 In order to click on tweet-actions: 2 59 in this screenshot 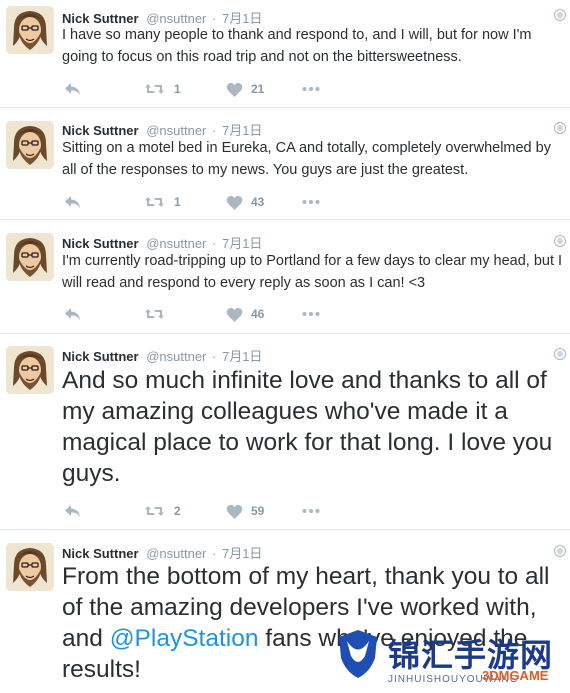, I will do `click(212, 511)`.